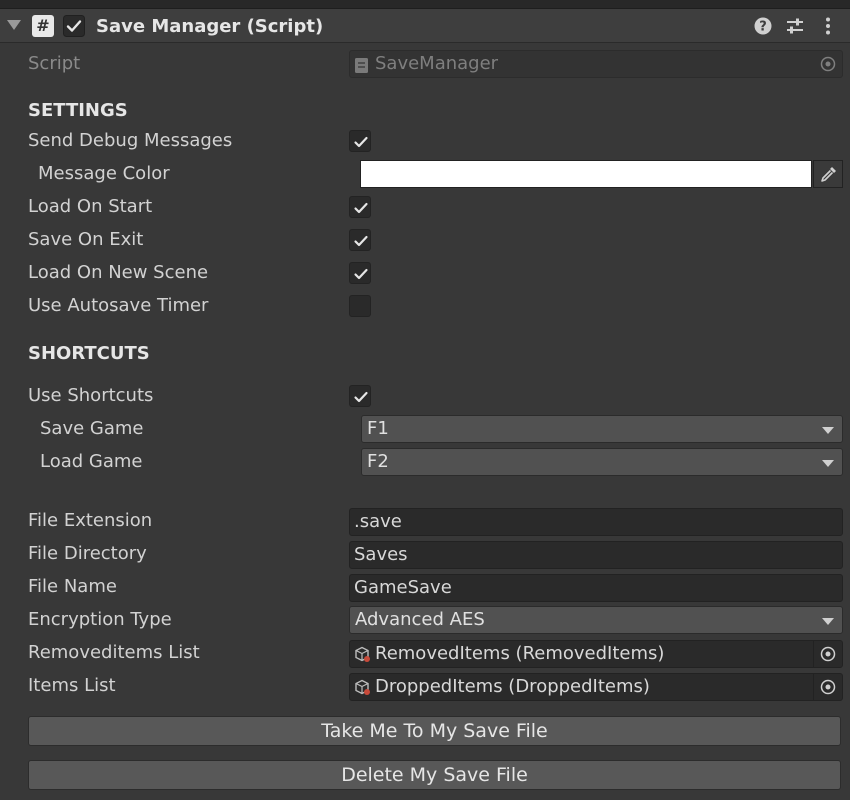 Image resolution: width=850 pixels, height=800 pixels. I want to click on send-debug-messages-label: Send Debug Messages, so click(130, 140).